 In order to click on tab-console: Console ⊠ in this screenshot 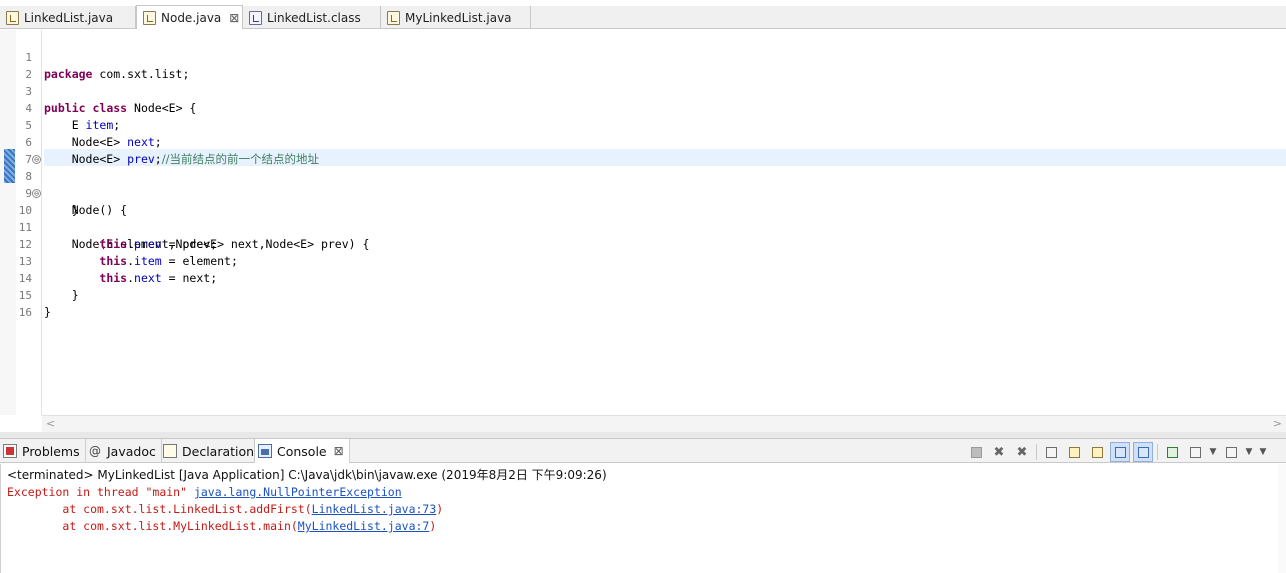, I will do `click(302, 451)`.